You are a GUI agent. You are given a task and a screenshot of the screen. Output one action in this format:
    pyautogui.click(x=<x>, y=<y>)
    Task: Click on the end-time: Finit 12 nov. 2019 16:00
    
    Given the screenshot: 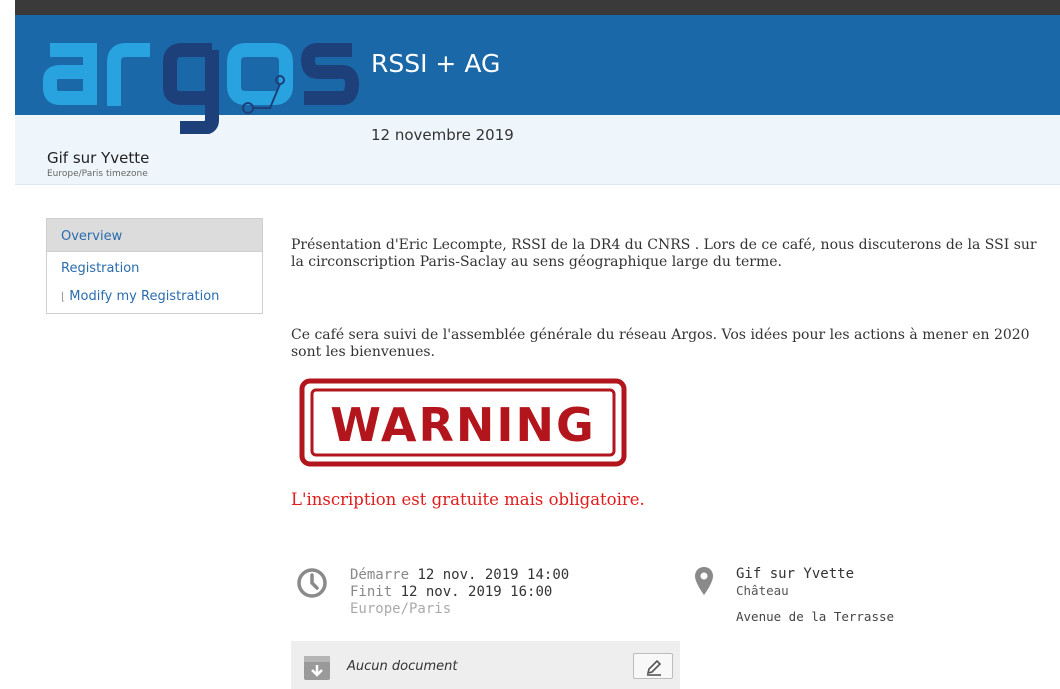 What is the action you would take?
    pyautogui.click(x=459, y=592)
    